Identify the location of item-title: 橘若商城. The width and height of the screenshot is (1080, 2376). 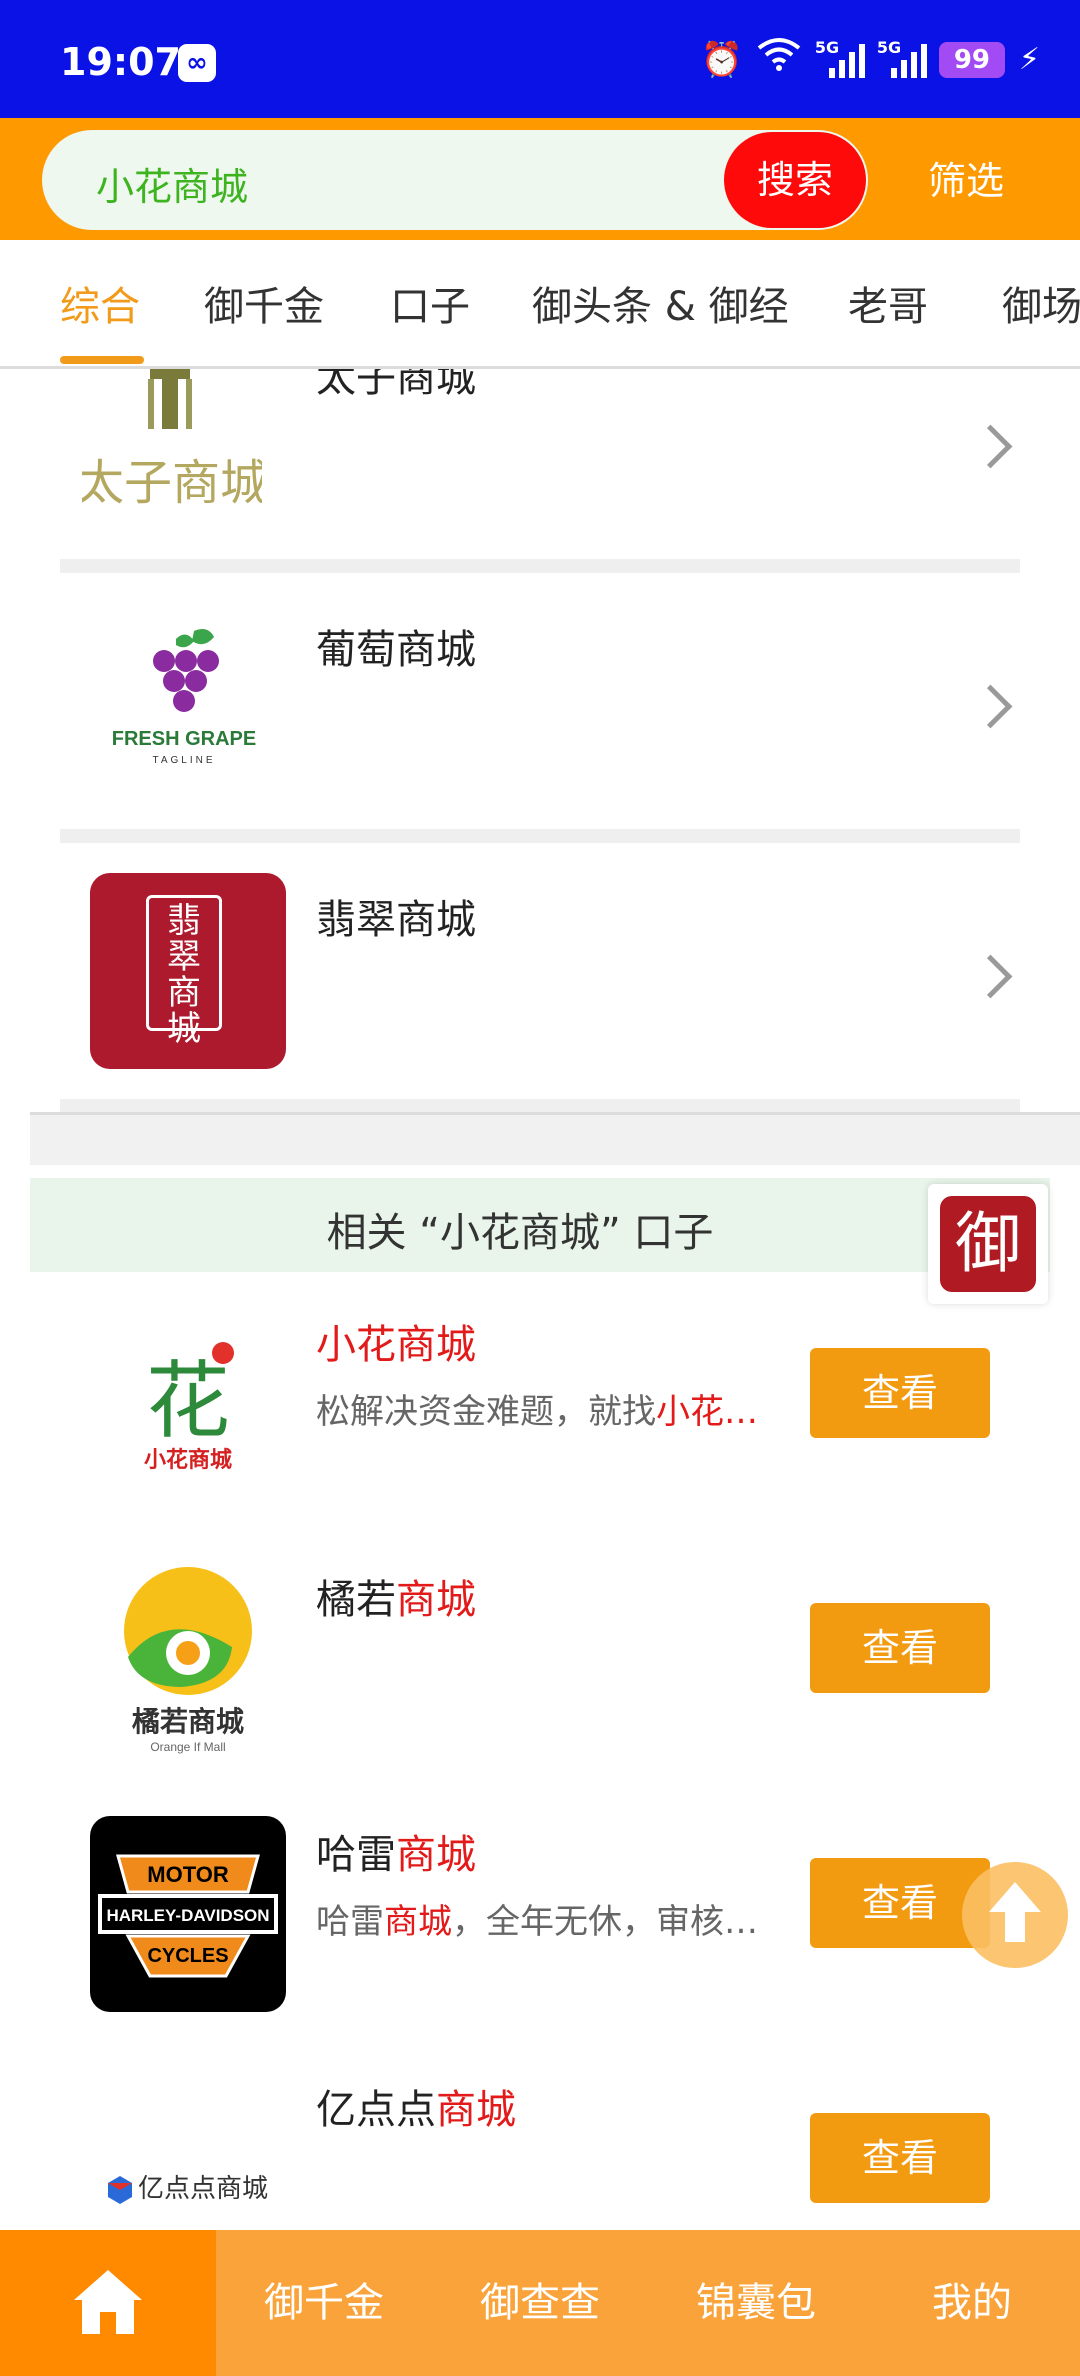
(396, 1600).